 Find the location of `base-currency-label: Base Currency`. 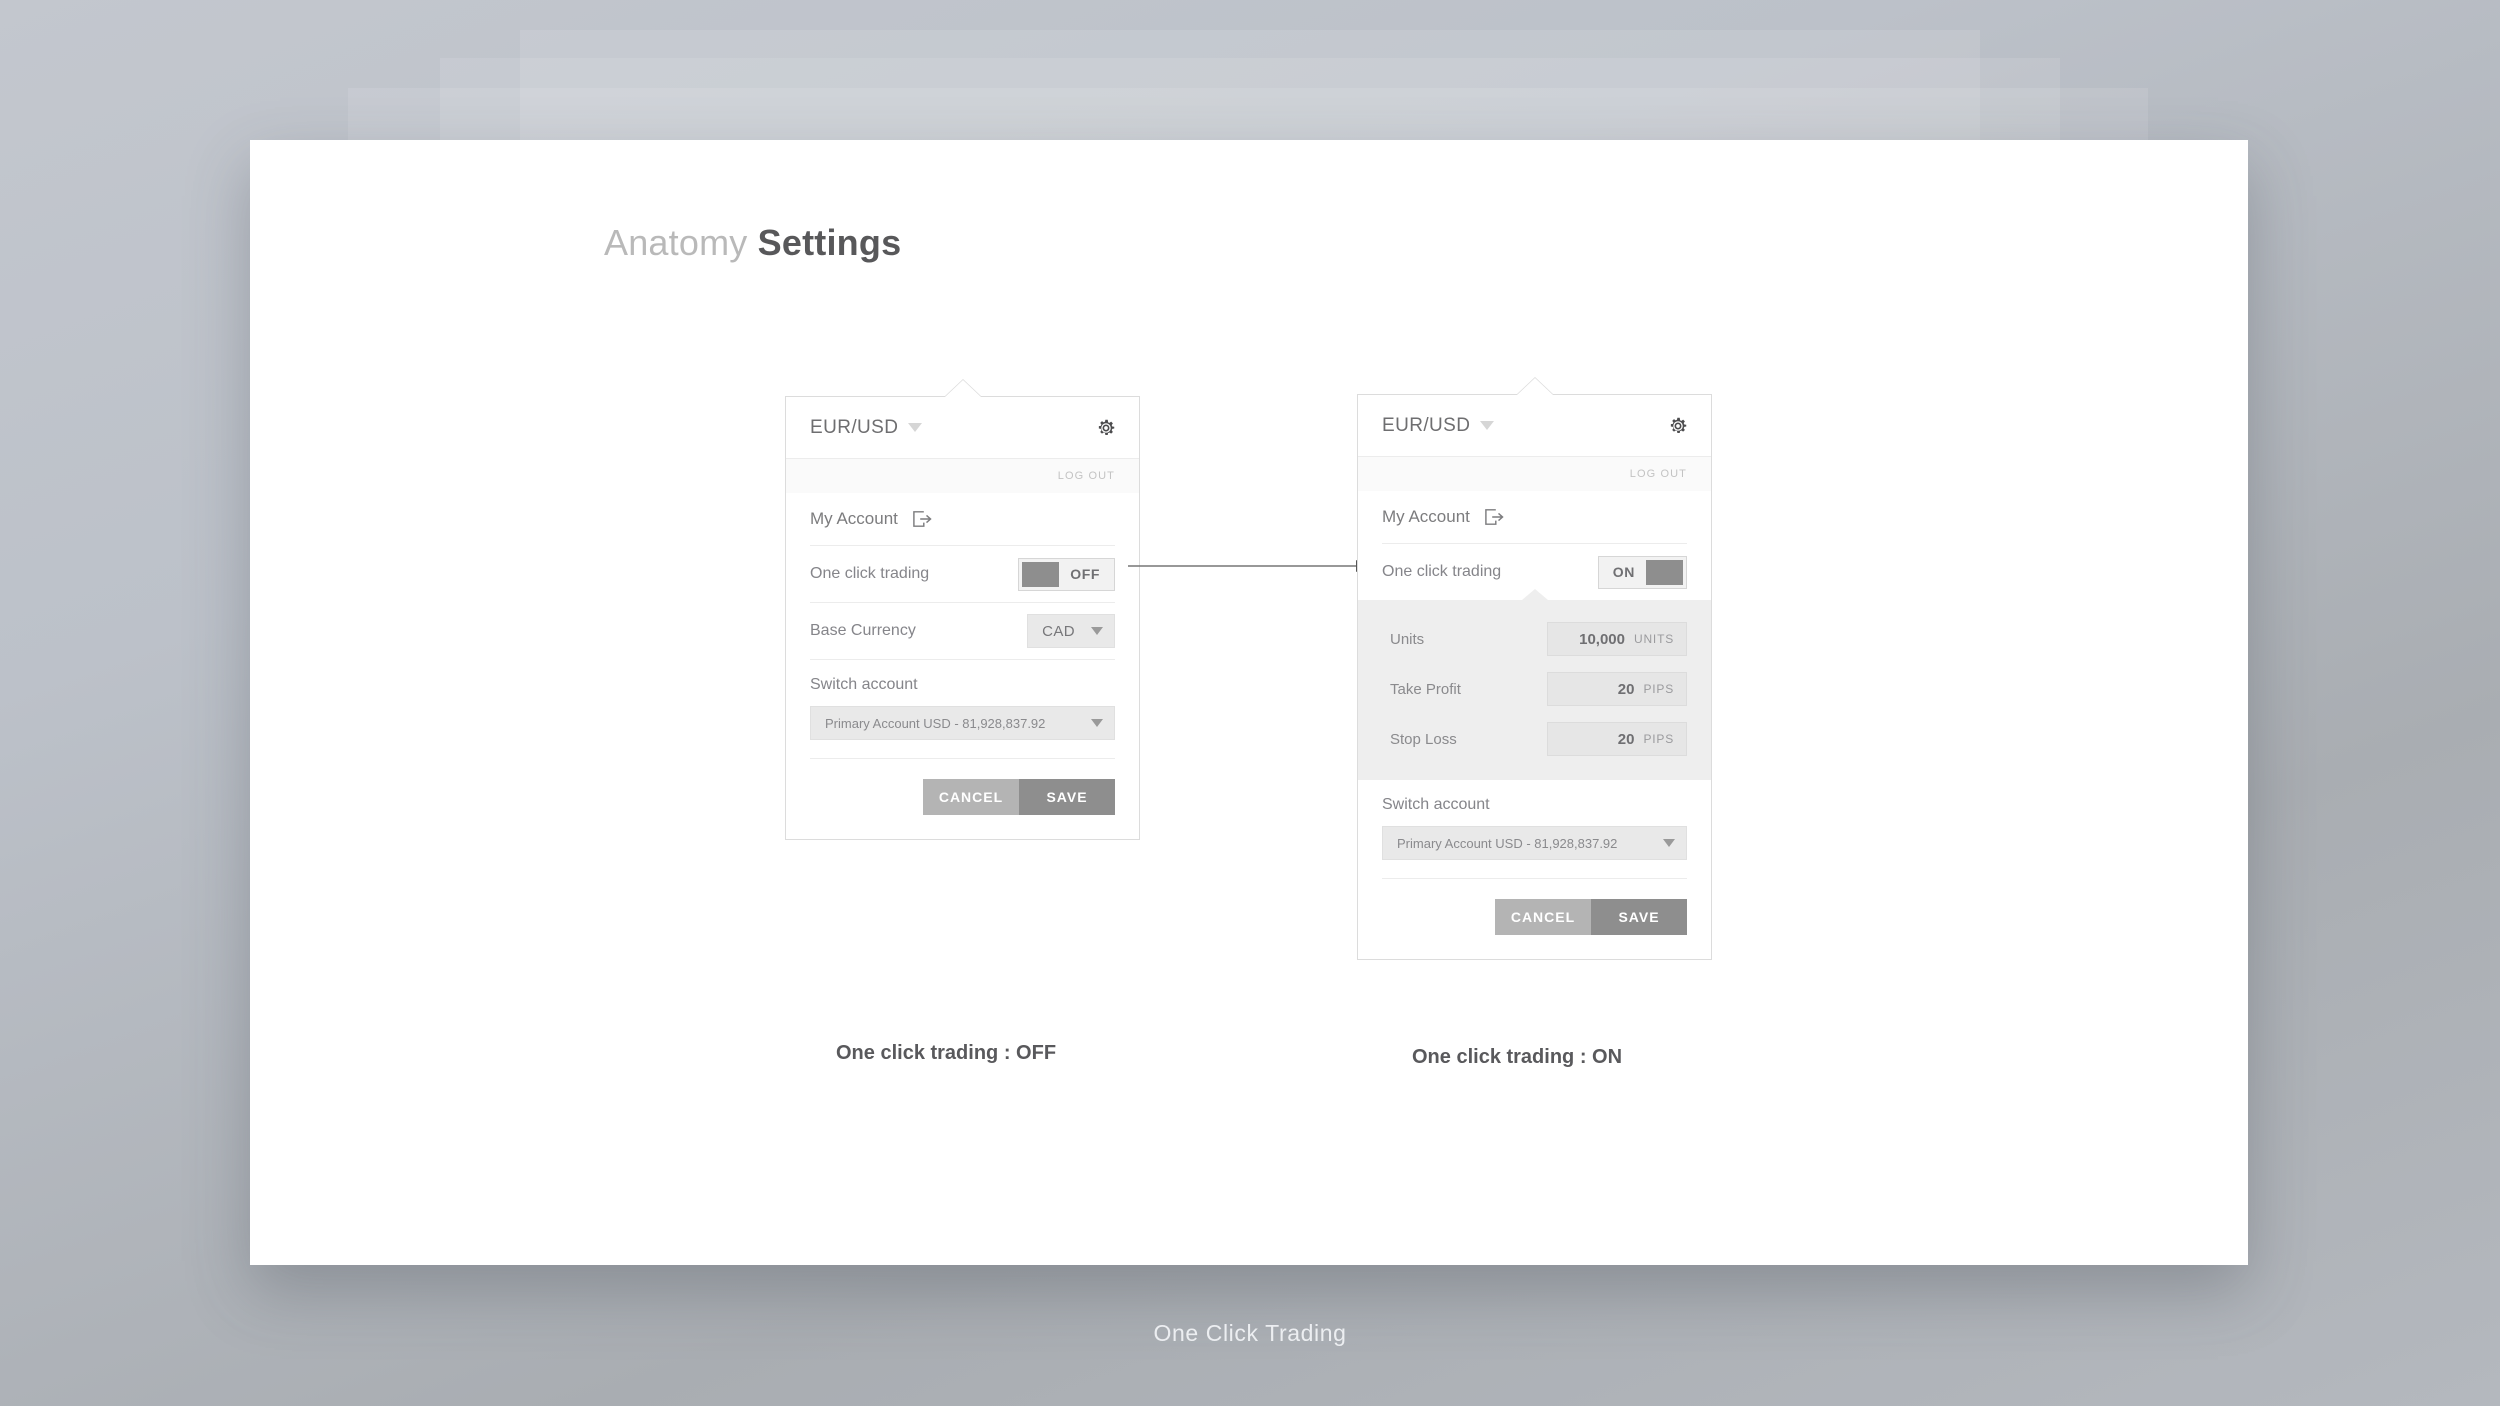

base-currency-label: Base Currency is located at coordinates (863, 630).